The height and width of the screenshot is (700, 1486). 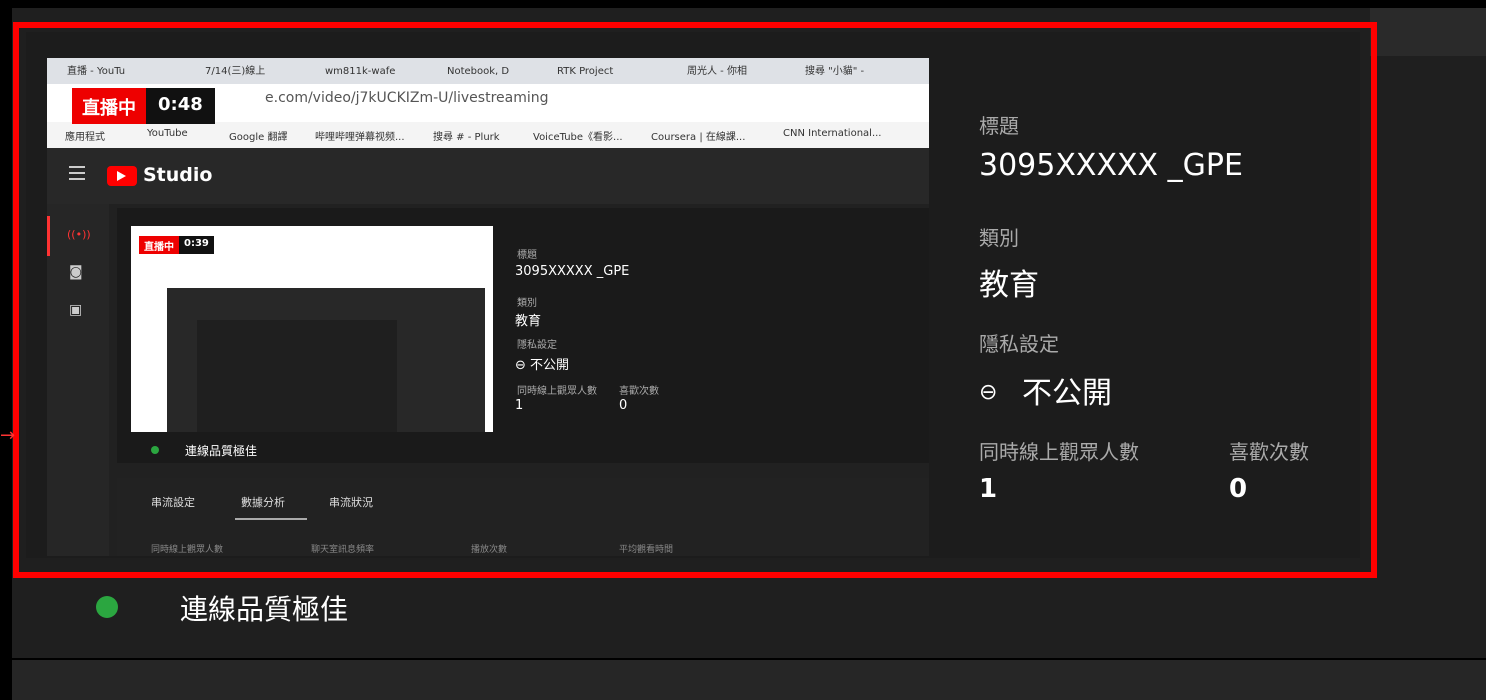 I want to click on bottom-panel, so click(x=749, y=680).